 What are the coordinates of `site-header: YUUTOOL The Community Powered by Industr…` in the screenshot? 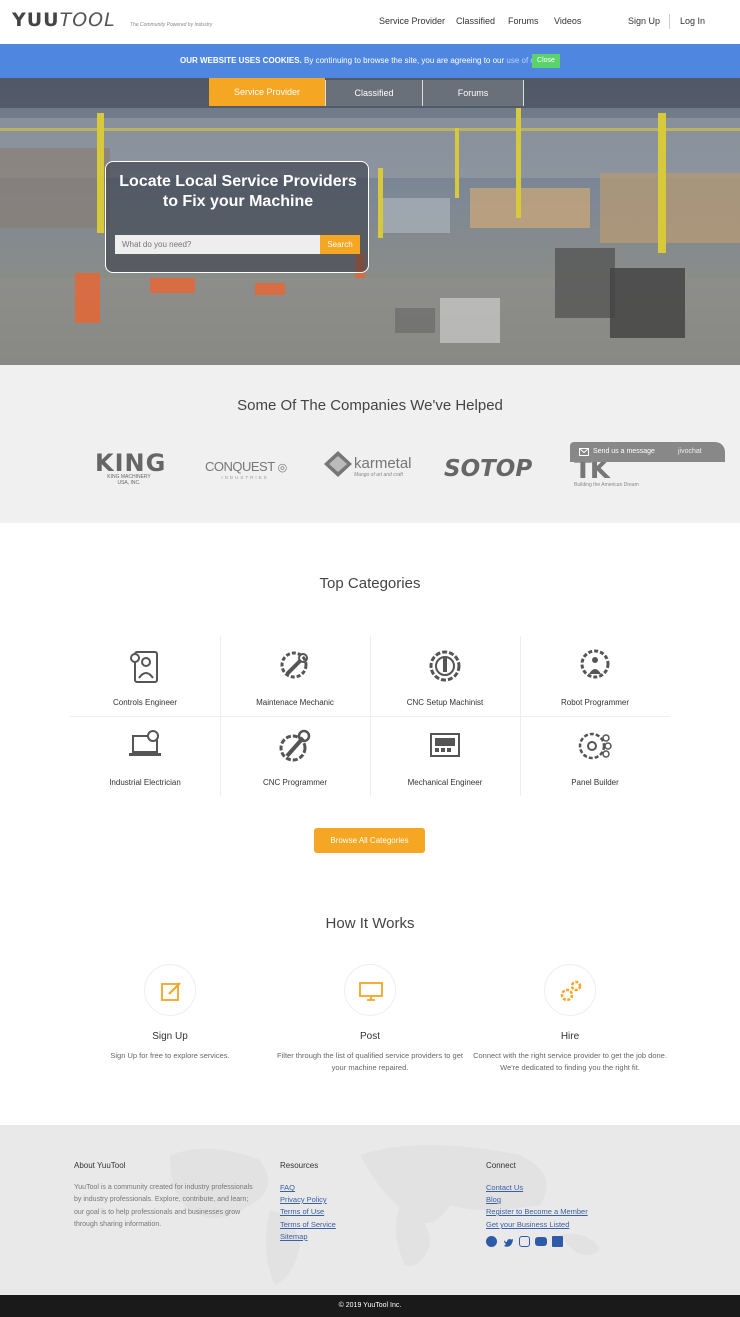 It's located at (370, 22).